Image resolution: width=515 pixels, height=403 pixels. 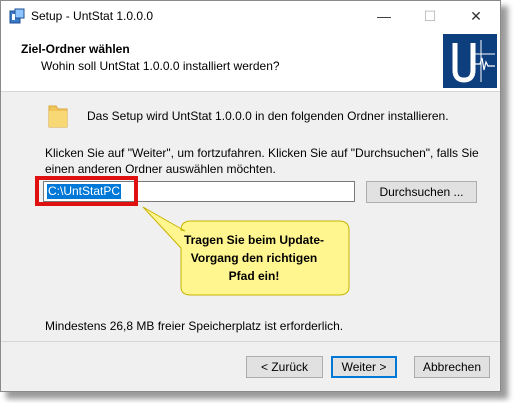 What do you see at coordinates (476, 16) in the screenshot?
I see `close-button: ✕` at bounding box center [476, 16].